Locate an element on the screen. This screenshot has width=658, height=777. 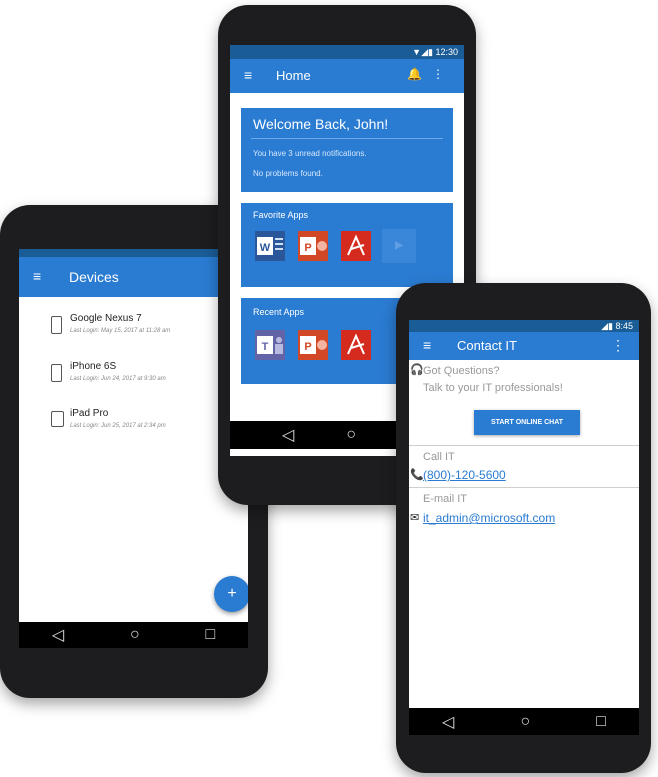
email-it-label: E-mail IT is located at coordinates (445, 499).